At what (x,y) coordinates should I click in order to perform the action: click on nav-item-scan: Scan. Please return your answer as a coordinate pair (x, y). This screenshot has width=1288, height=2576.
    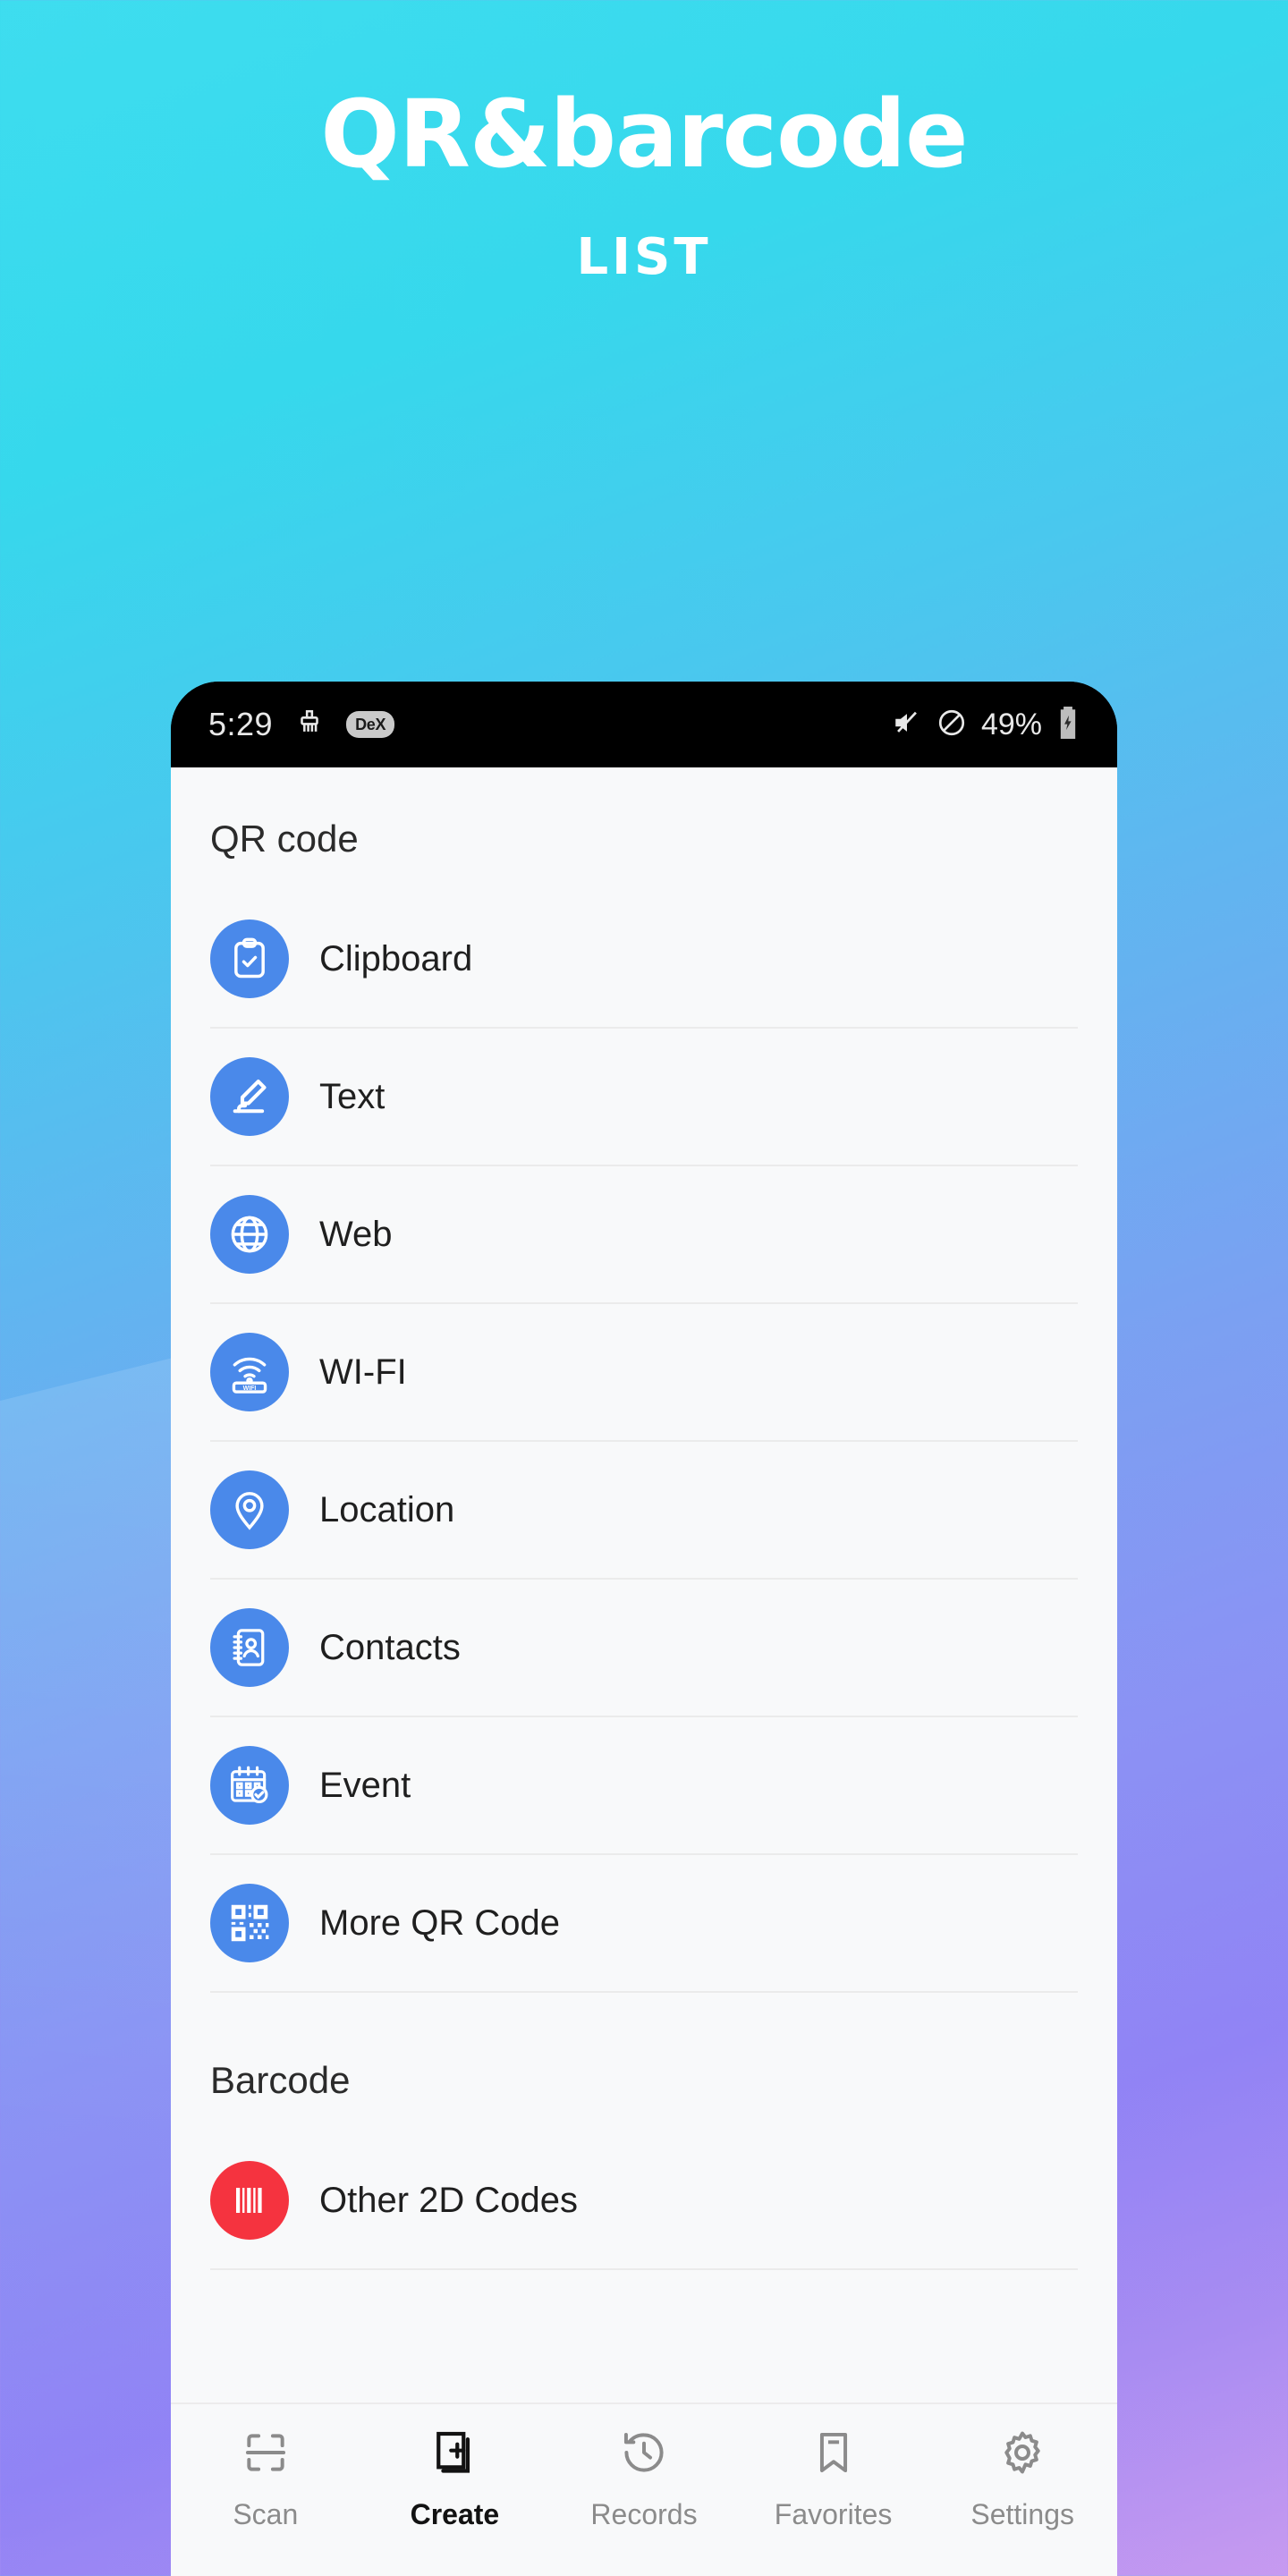
    Looking at the image, I should click on (265, 2479).